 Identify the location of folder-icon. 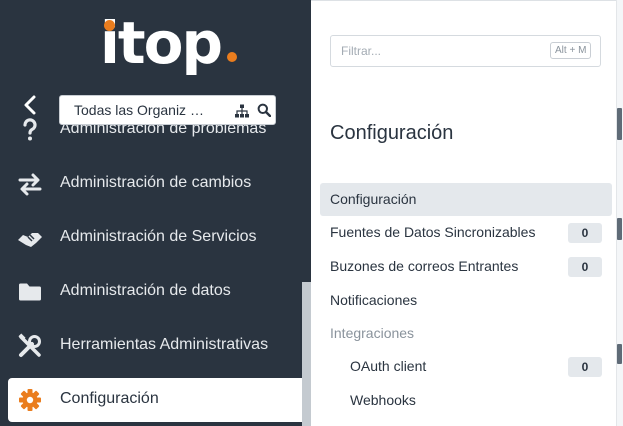
(30, 292).